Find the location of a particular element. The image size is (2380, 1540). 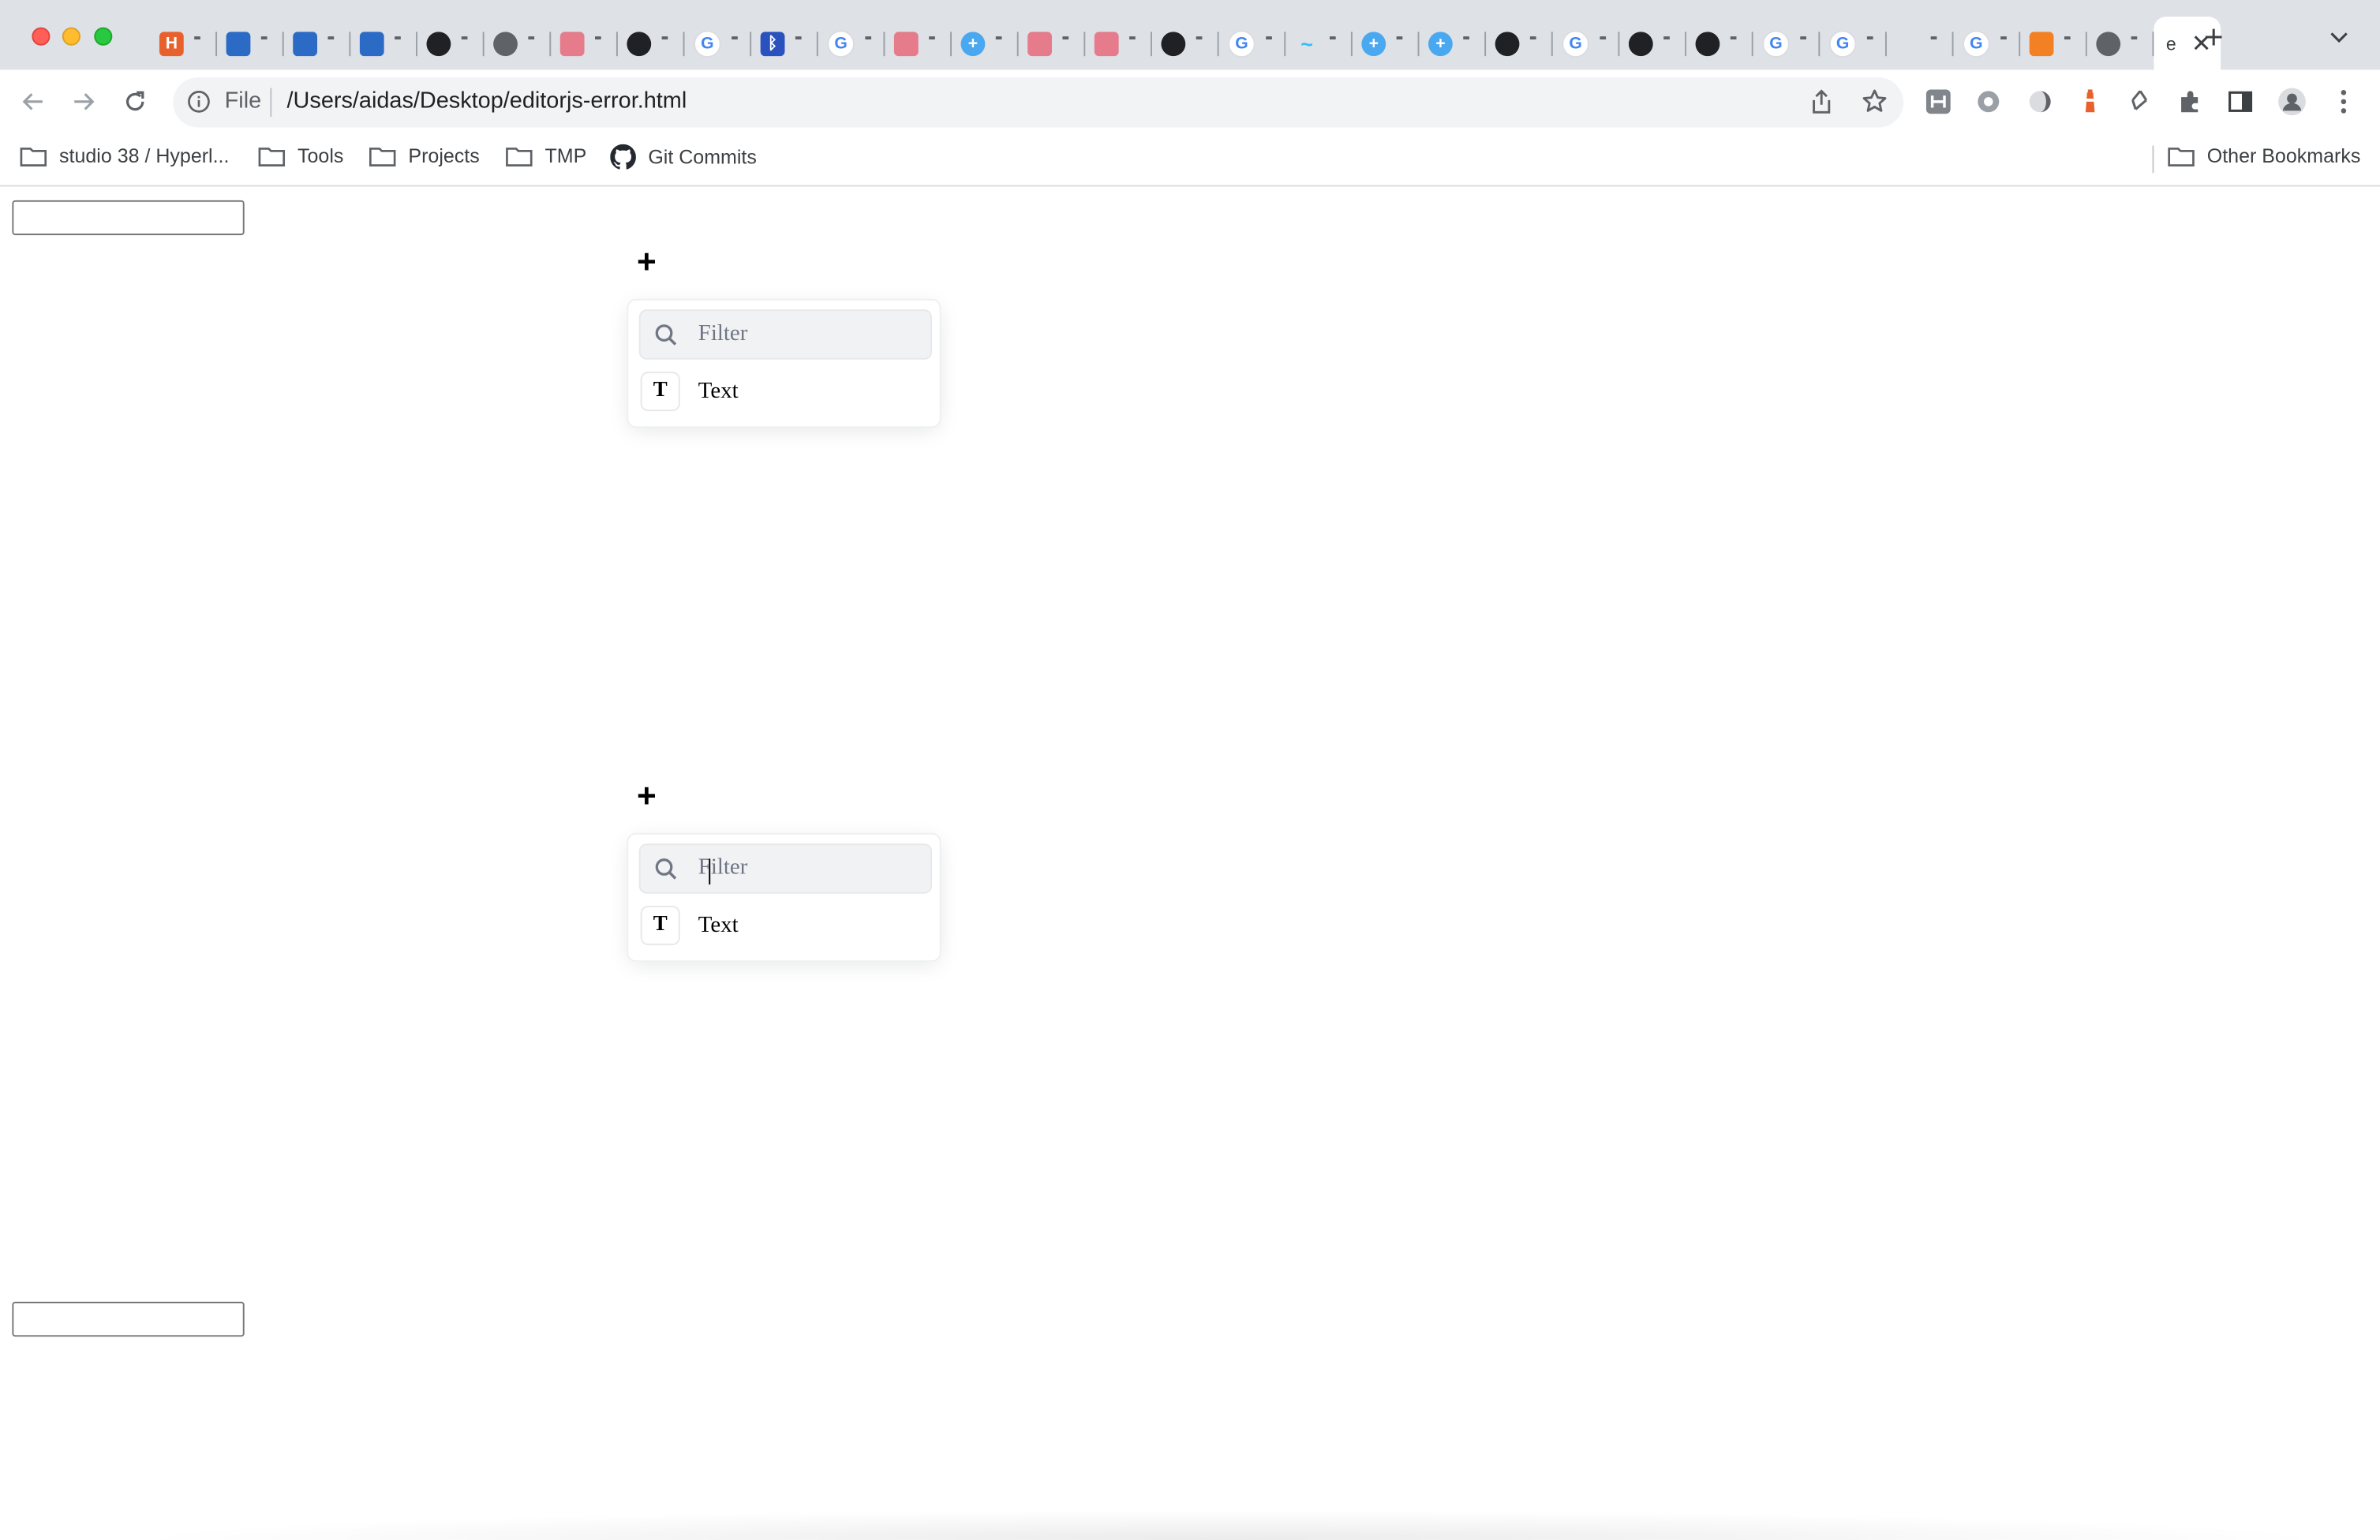

bookmark-folder-tmp: TMP is located at coordinates (546, 155).